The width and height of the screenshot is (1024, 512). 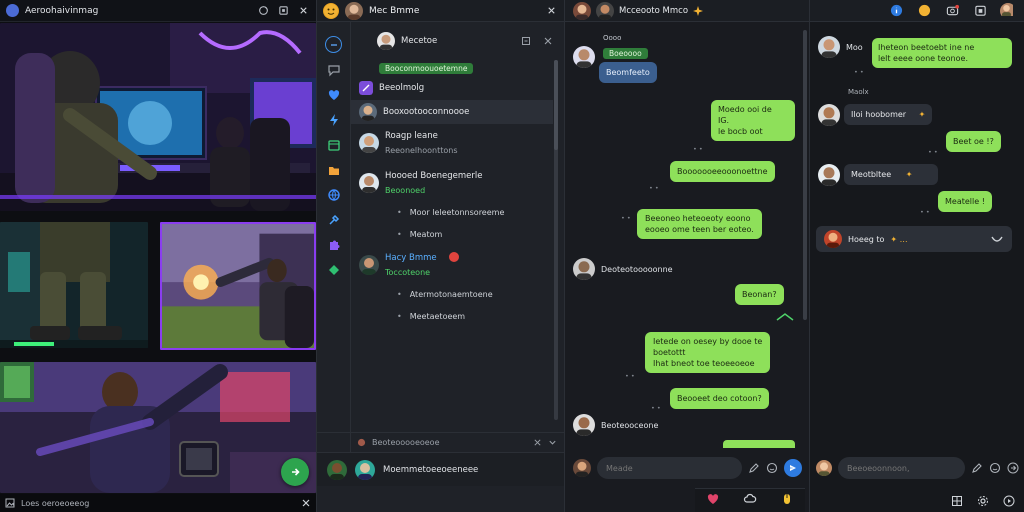 I want to click on folder-icon, so click(x=333, y=169).